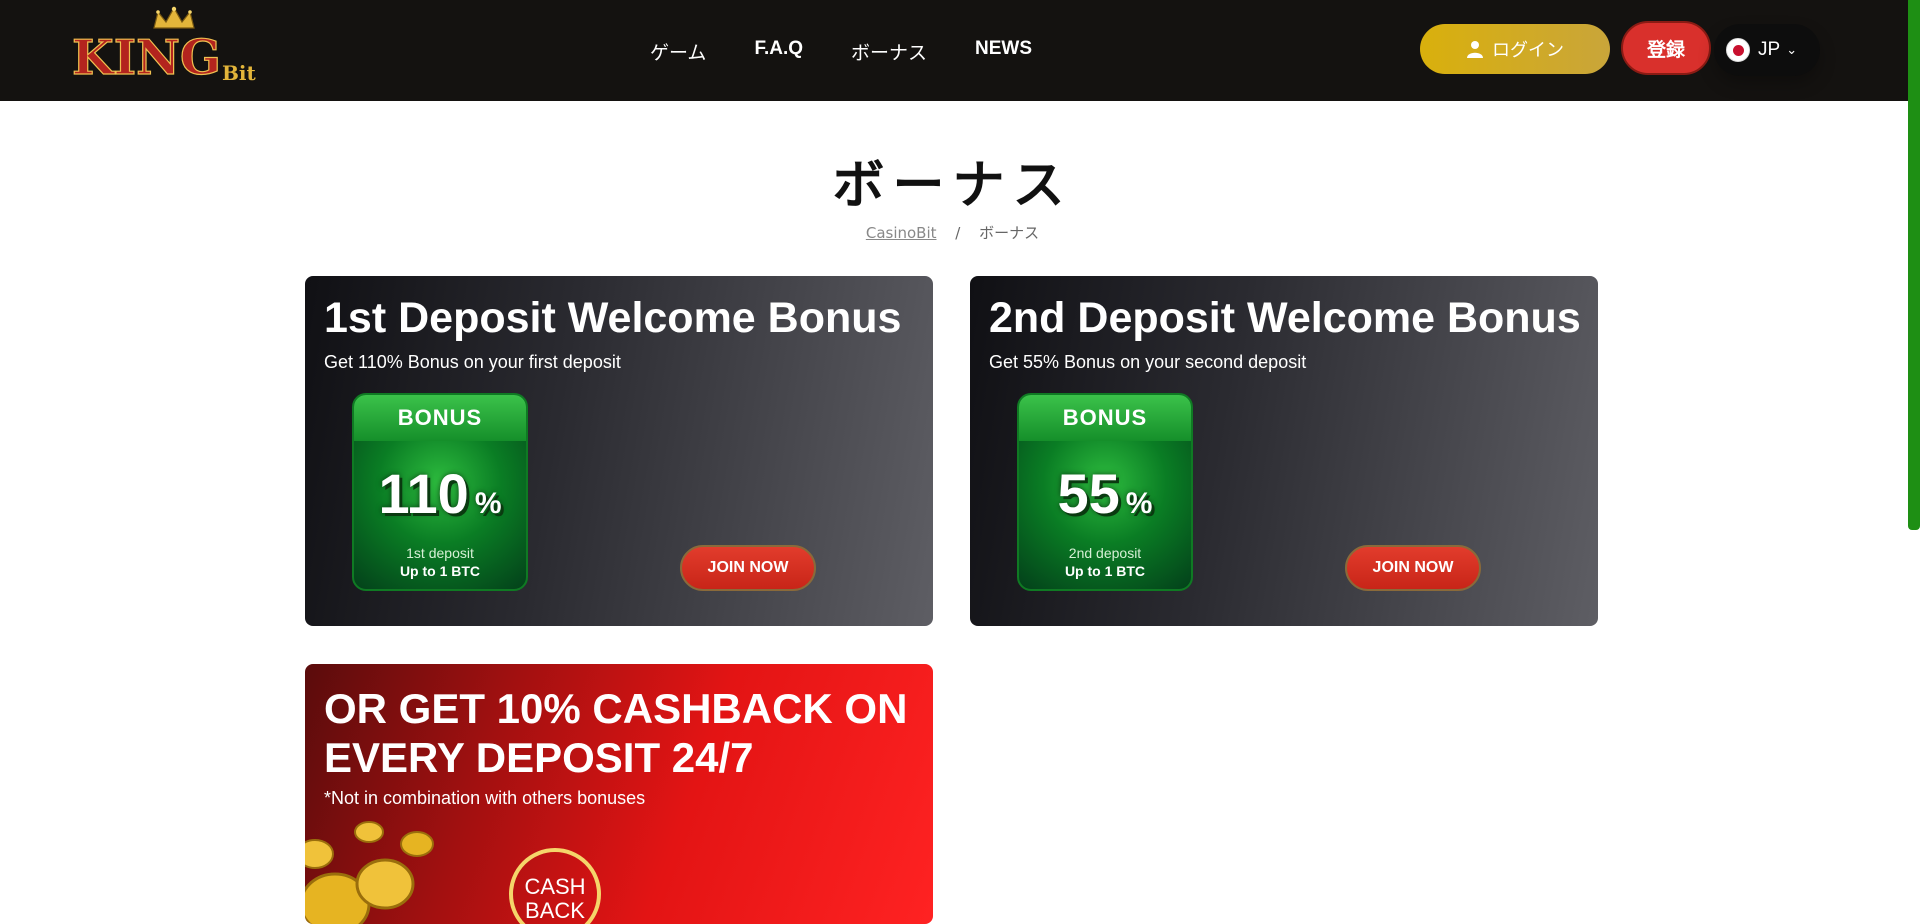 This screenshot has height=924, width=1920. I want to click on bonus-badge-line1: 1st deposit, so click(440, 553).